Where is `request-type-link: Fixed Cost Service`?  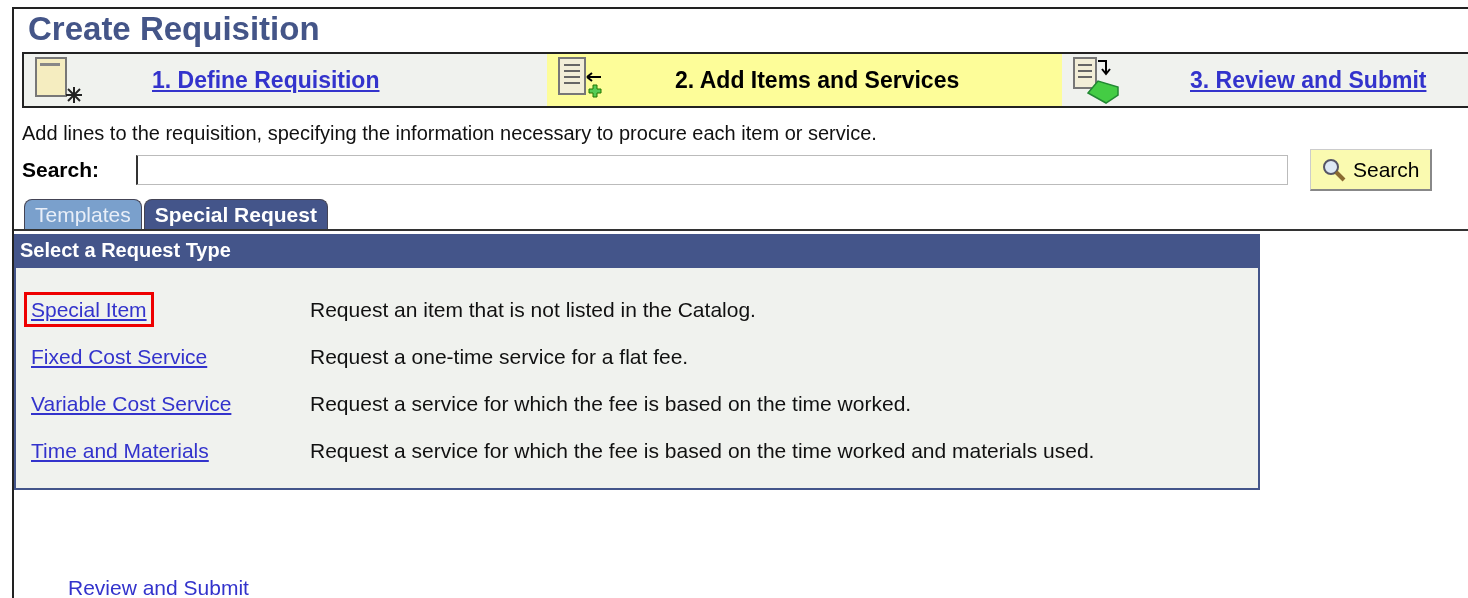
request-type-link: Fixed Cost Service is located at coordinates (119, 356).